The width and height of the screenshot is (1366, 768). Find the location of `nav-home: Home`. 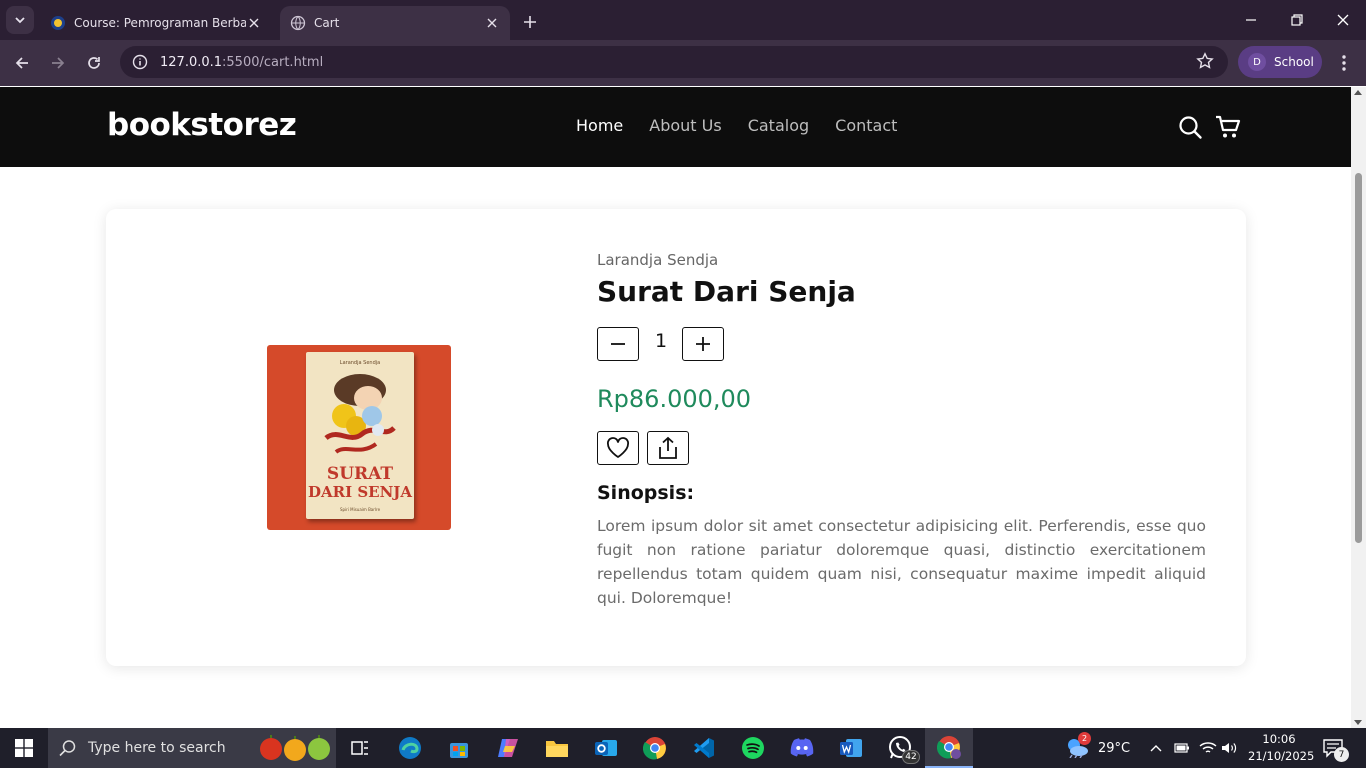

nav-home: Home is located at coordinates (599, 125).